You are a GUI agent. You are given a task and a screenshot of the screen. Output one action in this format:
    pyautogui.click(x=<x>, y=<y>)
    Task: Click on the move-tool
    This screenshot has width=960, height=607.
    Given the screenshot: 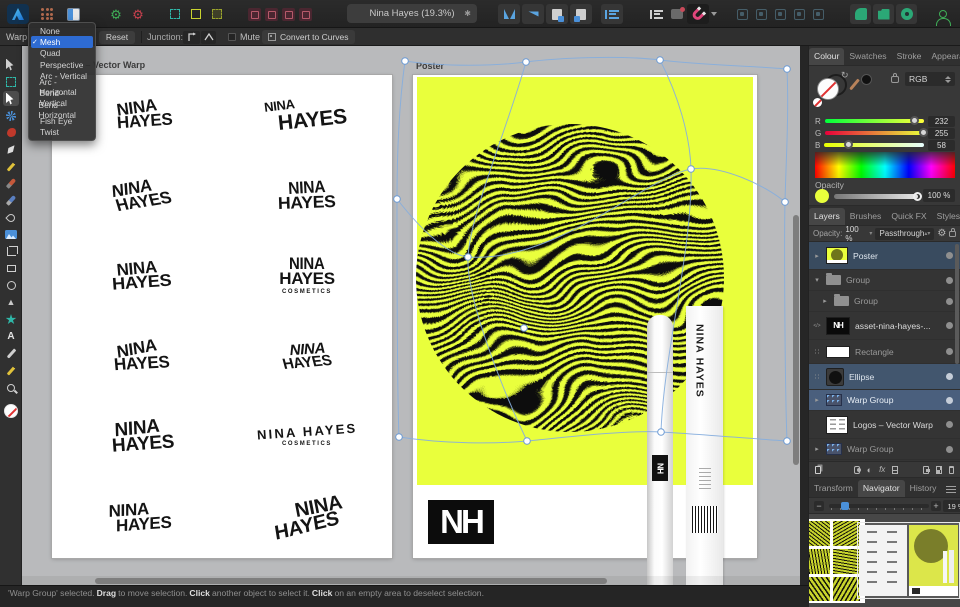 What is the action you would take?
    pyautogui.click(x=11, y=64)
    